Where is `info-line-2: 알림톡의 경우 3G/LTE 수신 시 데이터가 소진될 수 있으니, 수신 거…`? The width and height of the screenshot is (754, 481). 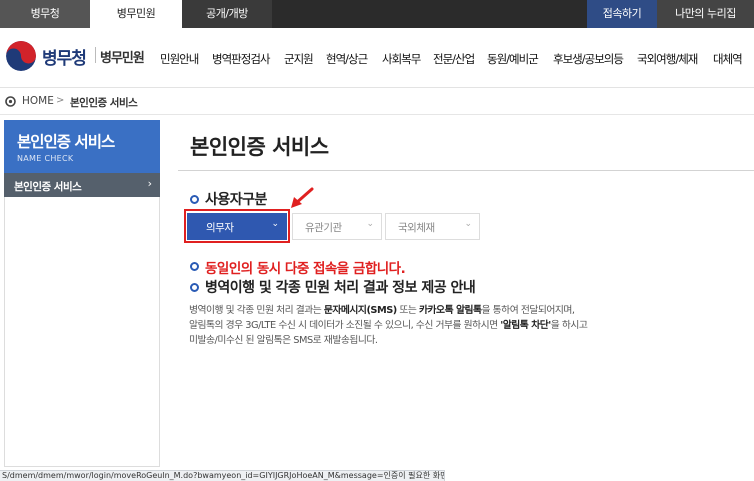
info-line-2: 알림톡의 경우 3G/LTE 수신 시 데이터가 소진될 수 있으니, 수신 거… is located at coordinates (388, 325).